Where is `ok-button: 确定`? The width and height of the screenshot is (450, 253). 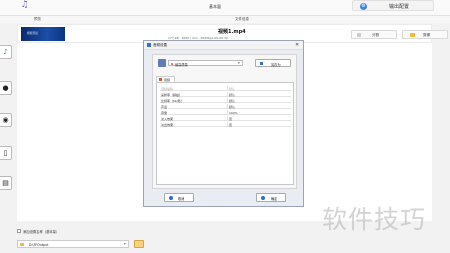
ok-button: 确定 is located at coordinates (271, 197).